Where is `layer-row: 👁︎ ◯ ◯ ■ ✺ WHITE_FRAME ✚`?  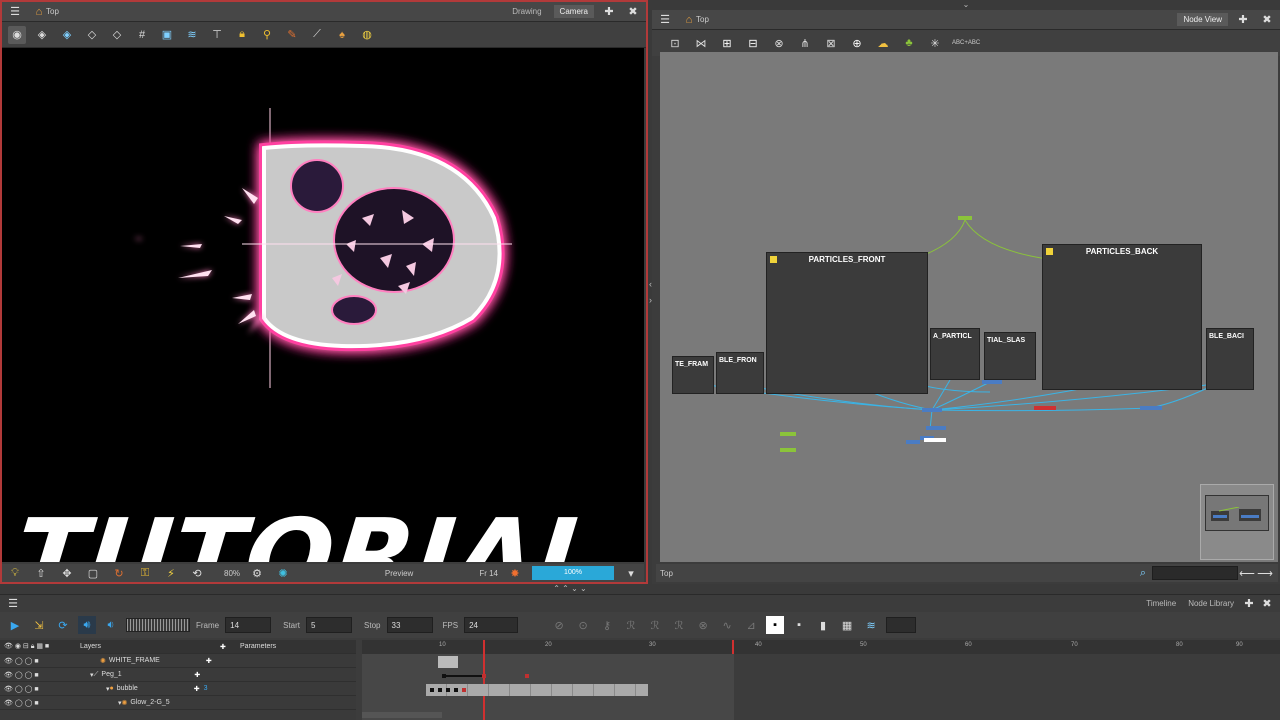 layer-row: 👁︎ ◯ ◯ ■ ✺ WHITE_FRAME ✚ is located at coordinates (178, 661).